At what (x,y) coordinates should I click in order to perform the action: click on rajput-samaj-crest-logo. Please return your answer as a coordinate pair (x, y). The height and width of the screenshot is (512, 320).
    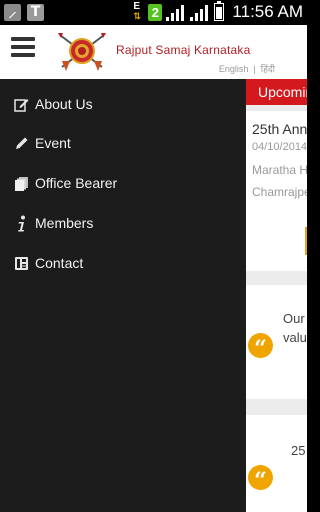
    Looking at the image, I should click on (82, 52).